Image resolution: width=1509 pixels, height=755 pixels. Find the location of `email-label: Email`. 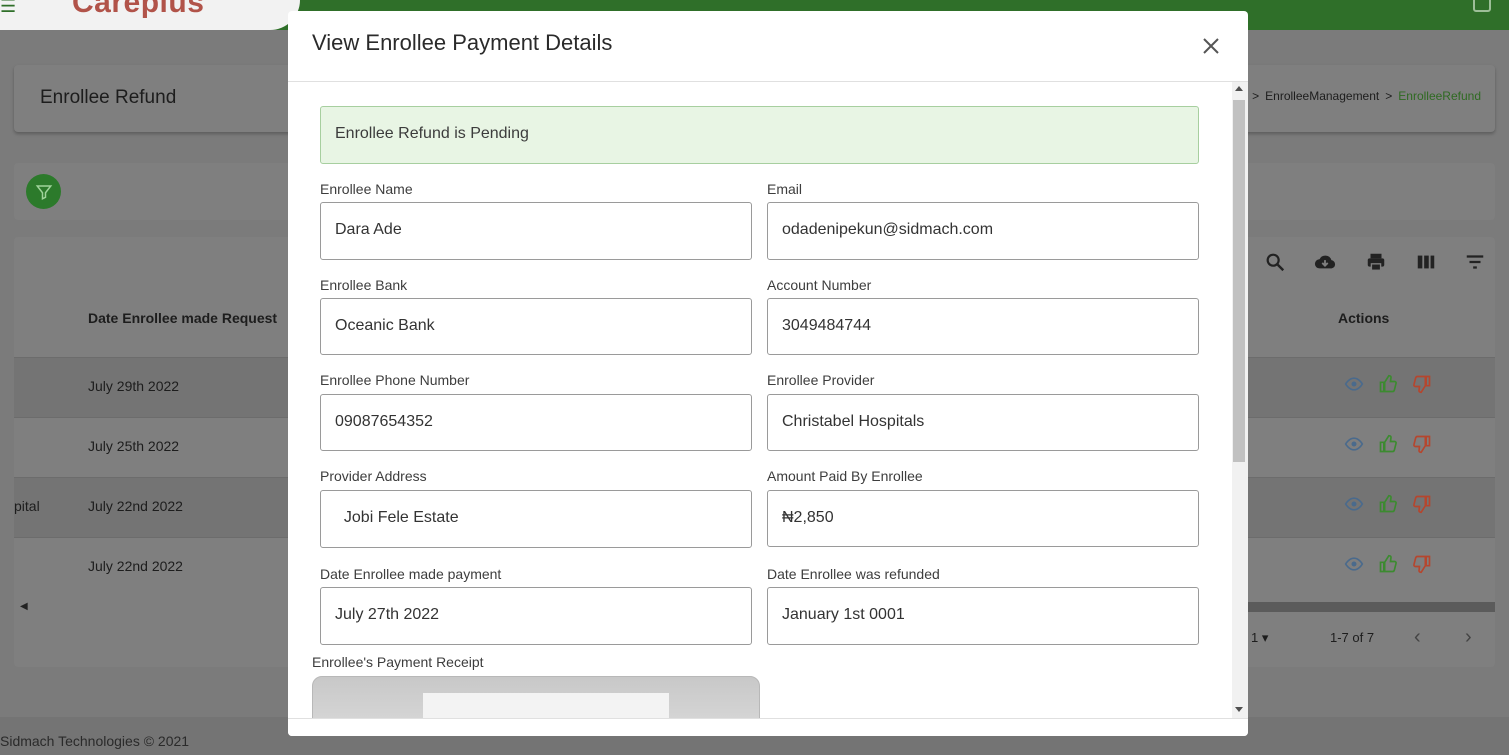

email-label: Email is located at coordinates (785, 189).